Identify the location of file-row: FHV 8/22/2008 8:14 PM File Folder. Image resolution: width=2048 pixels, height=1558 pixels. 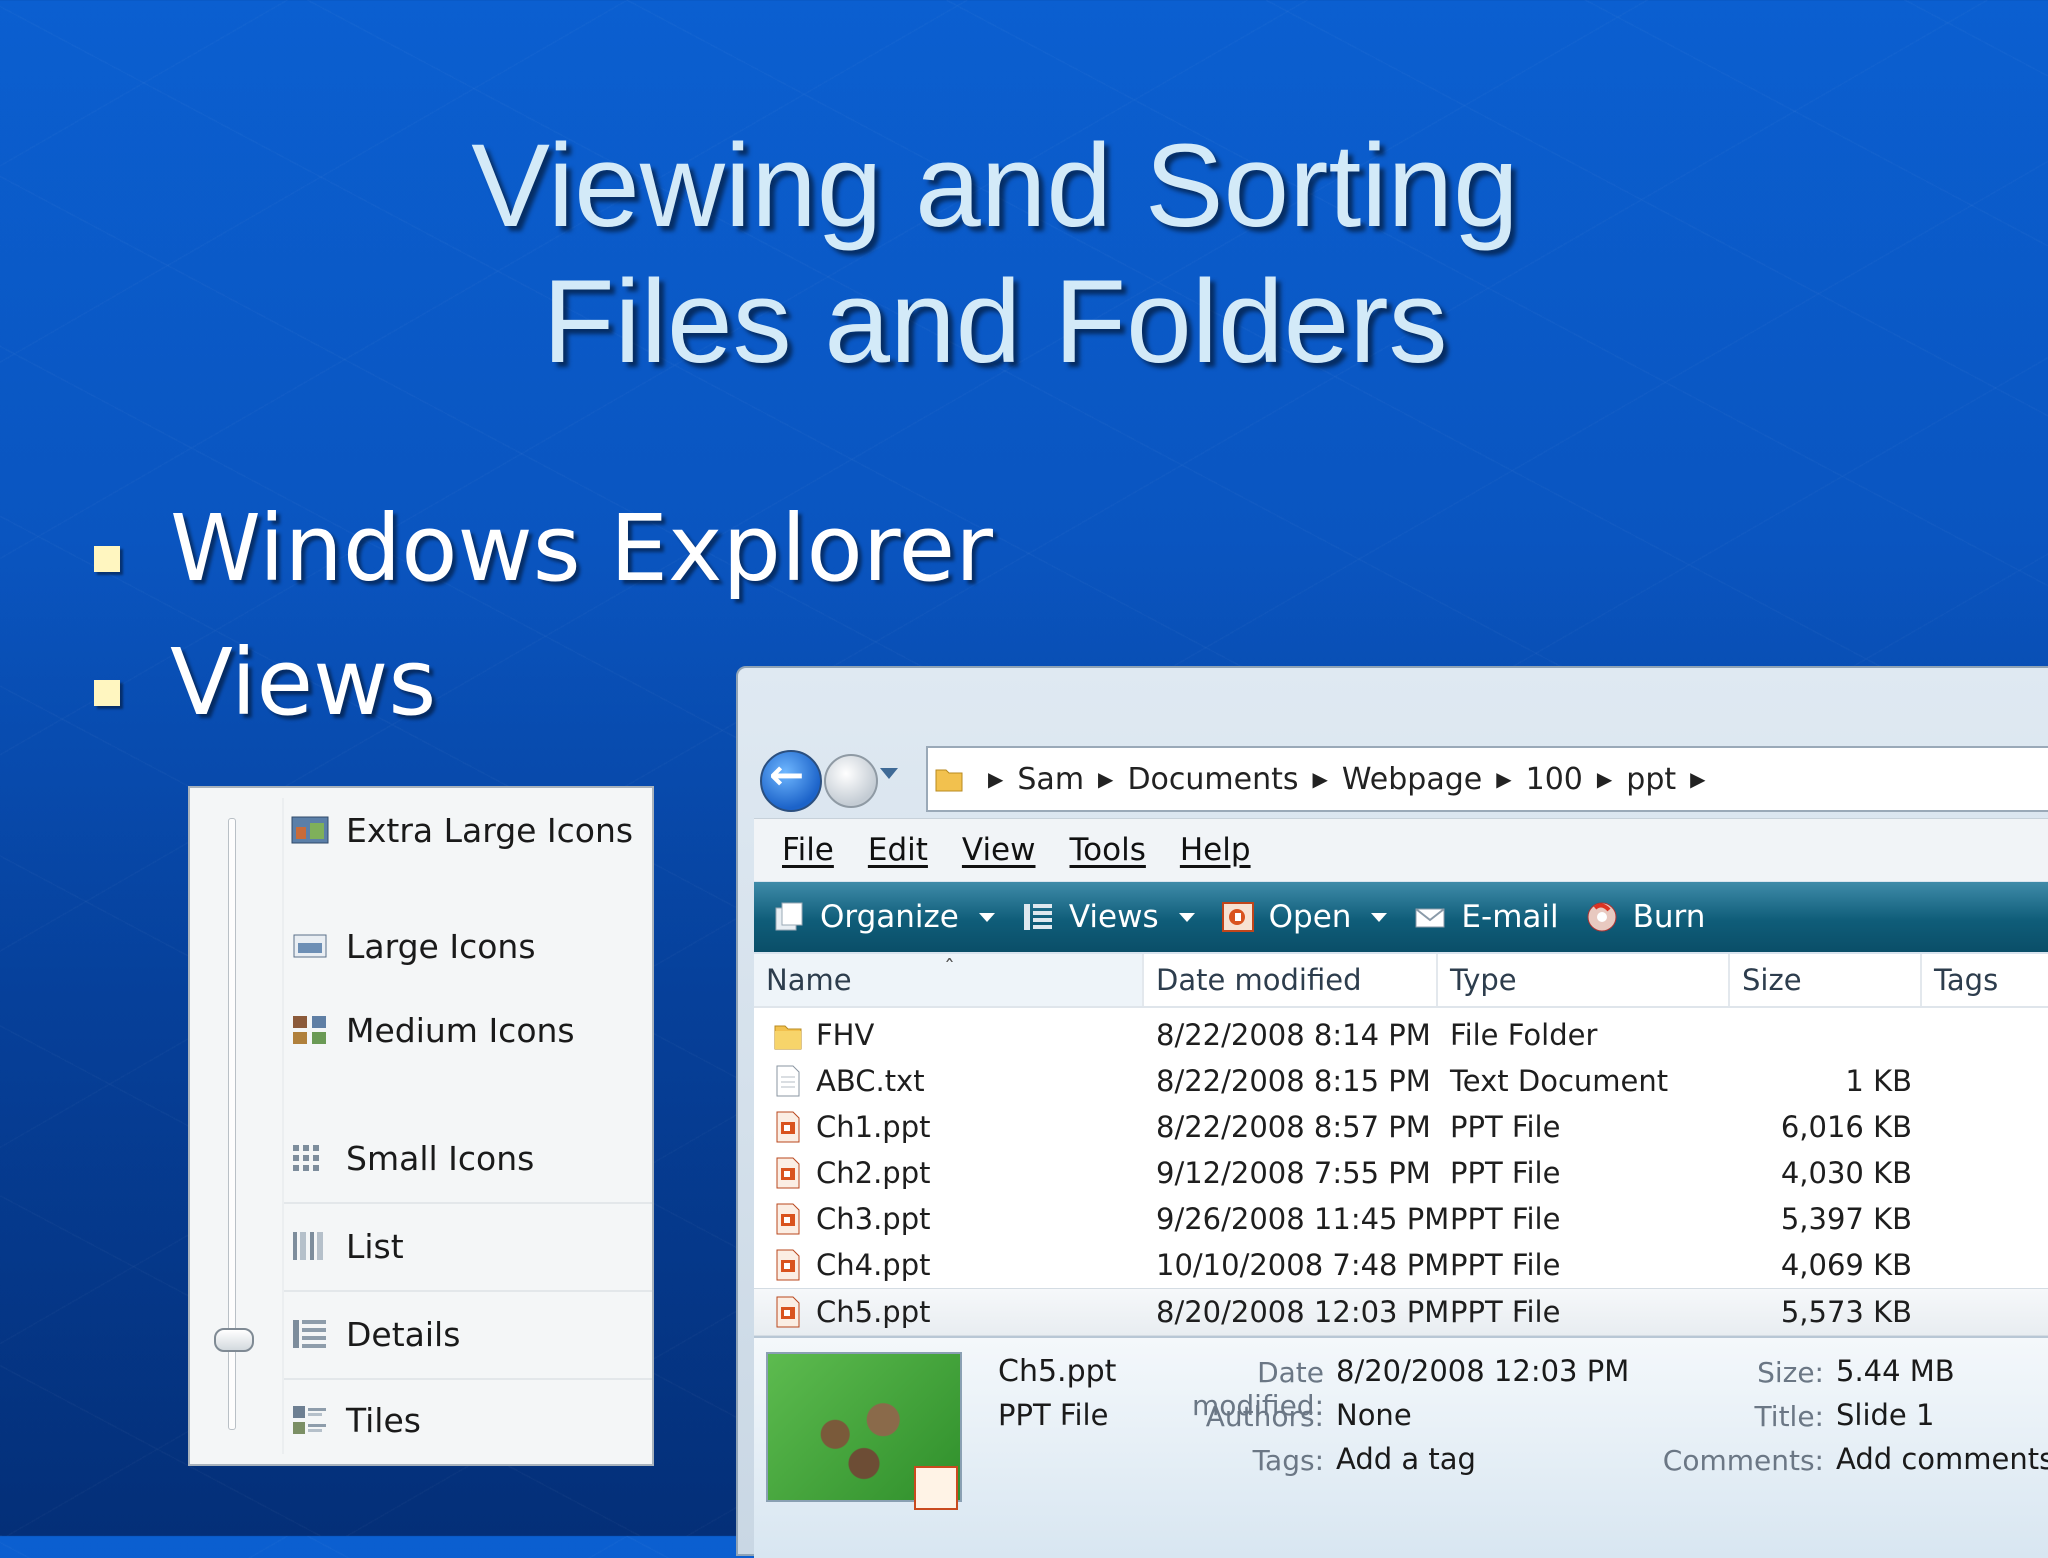
(1401, 1035).